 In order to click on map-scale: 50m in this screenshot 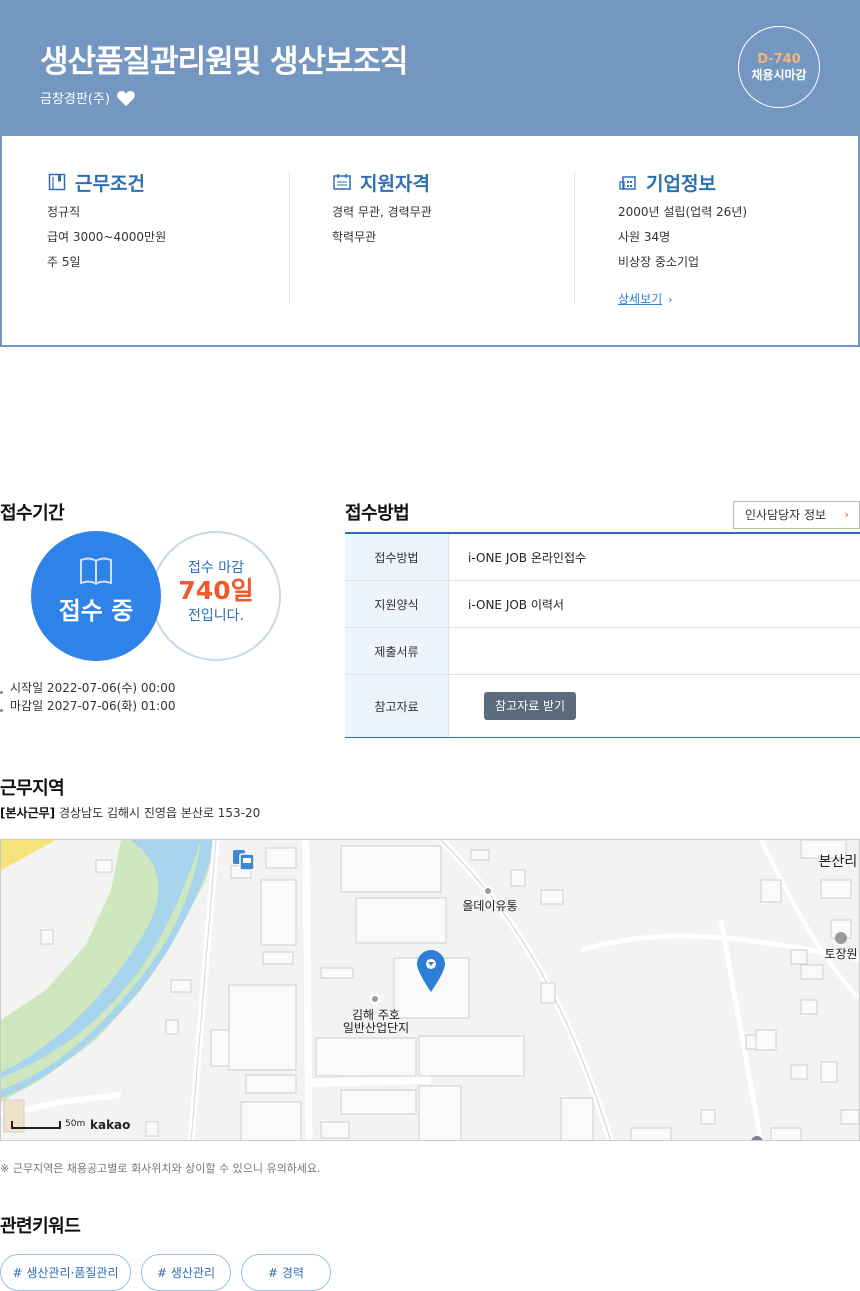, I will do `click(48, 1124)`.